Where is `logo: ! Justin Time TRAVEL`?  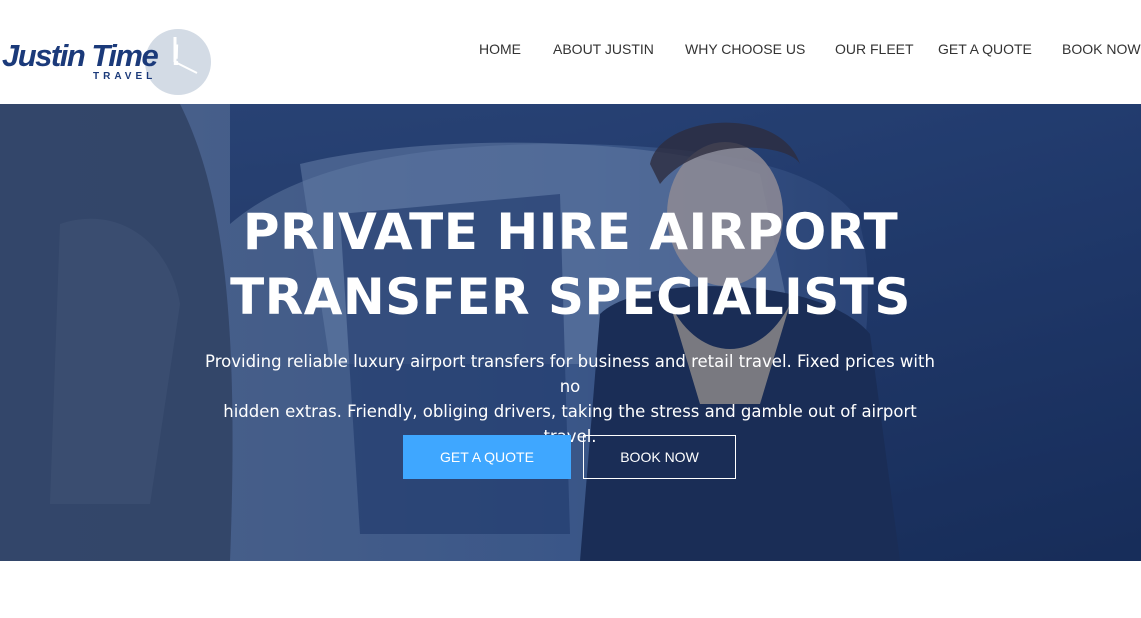
logo: ! Justin Time TRAVEL is located at coordinates (107, 62).